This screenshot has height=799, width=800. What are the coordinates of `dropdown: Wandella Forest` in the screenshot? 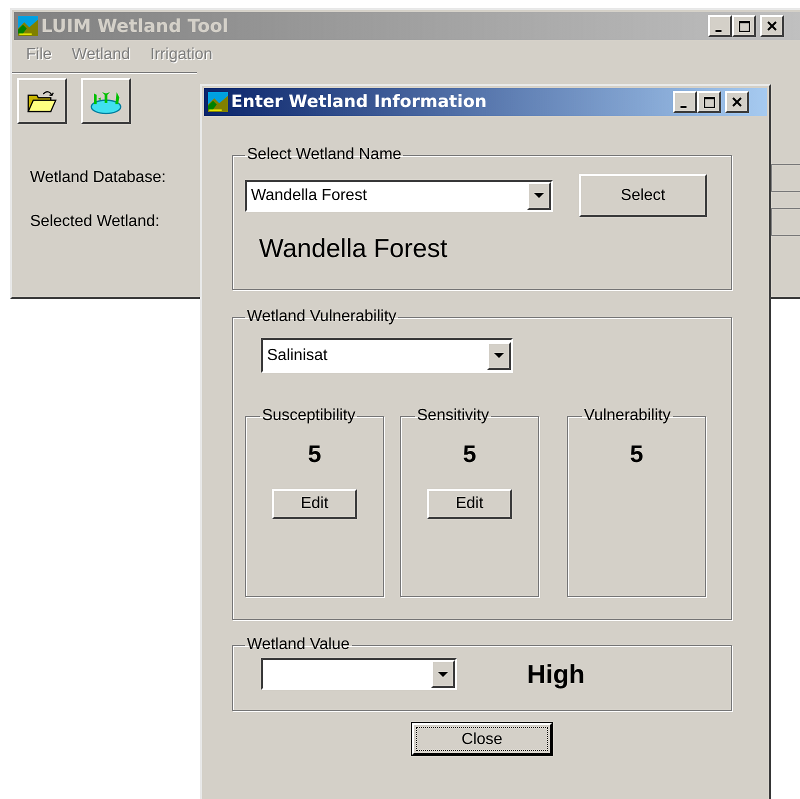 It's located at (399, 196).